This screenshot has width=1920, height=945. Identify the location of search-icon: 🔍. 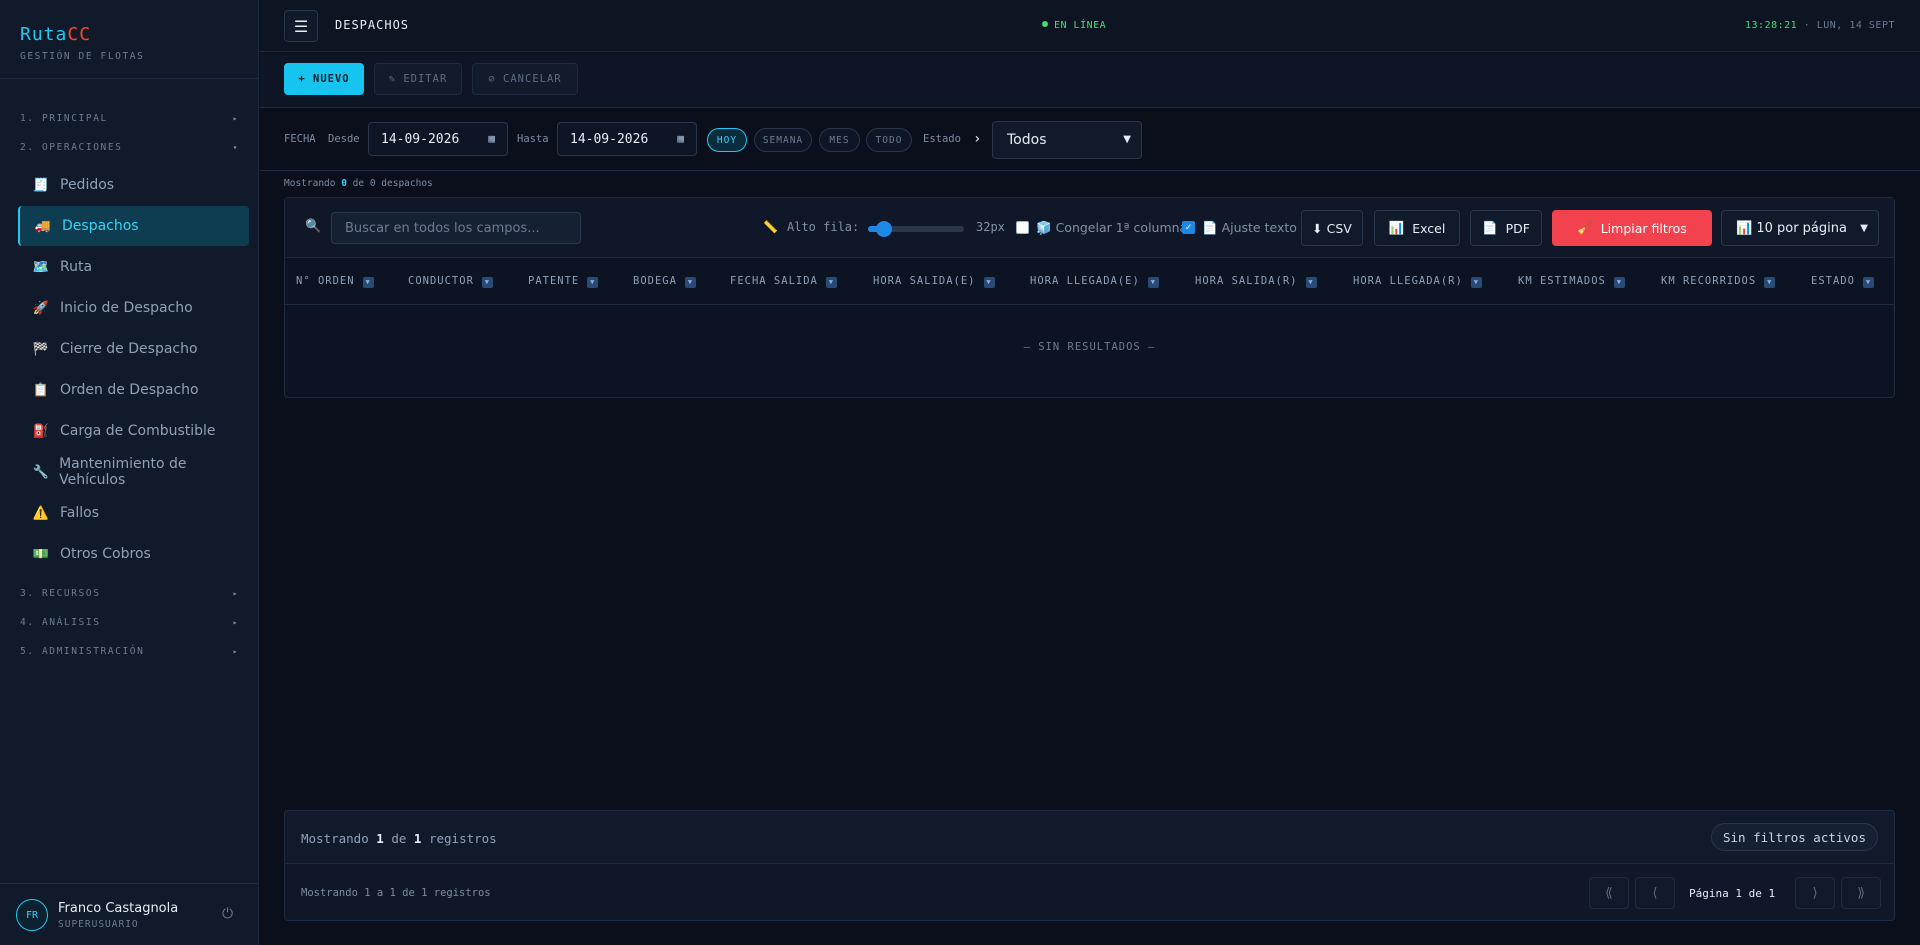
(313, 226).